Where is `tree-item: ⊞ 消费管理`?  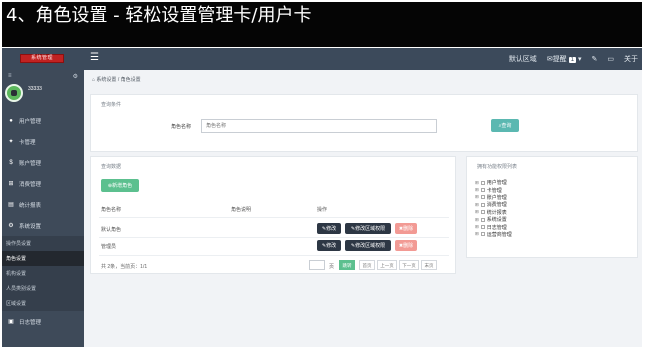
tree-item: ⊞ 消费管理 is located at coordinates (493, 205).